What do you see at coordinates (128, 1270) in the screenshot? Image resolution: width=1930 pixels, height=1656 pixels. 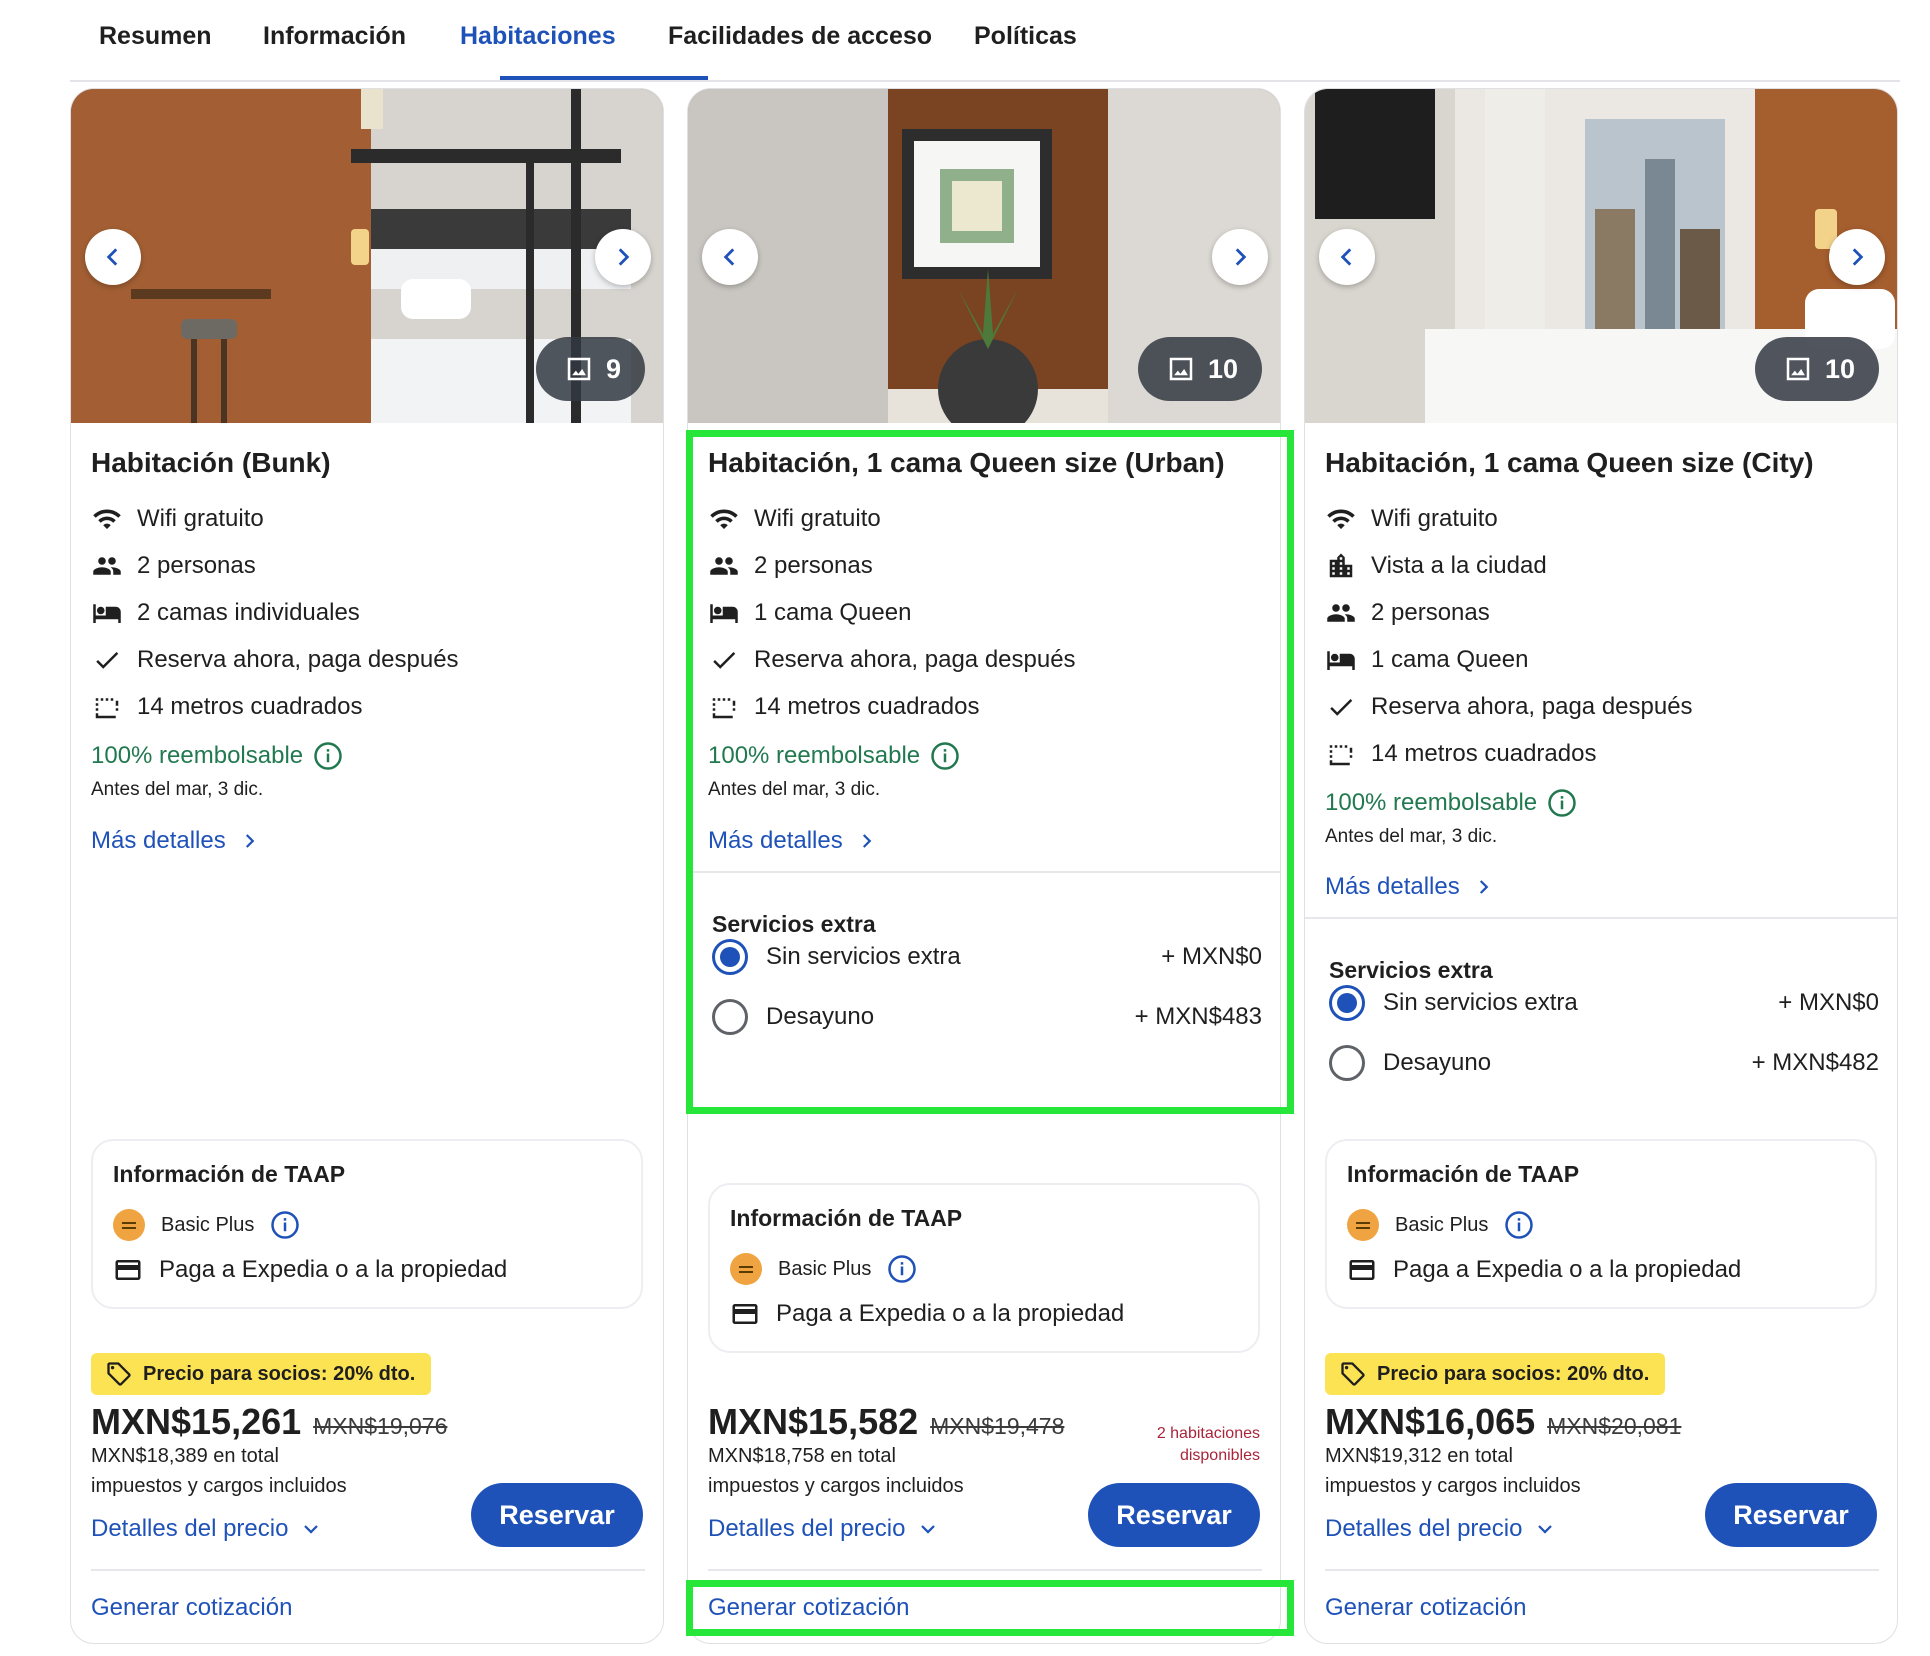 I see `credit-card-icon` at bounding box center [128, 1270].